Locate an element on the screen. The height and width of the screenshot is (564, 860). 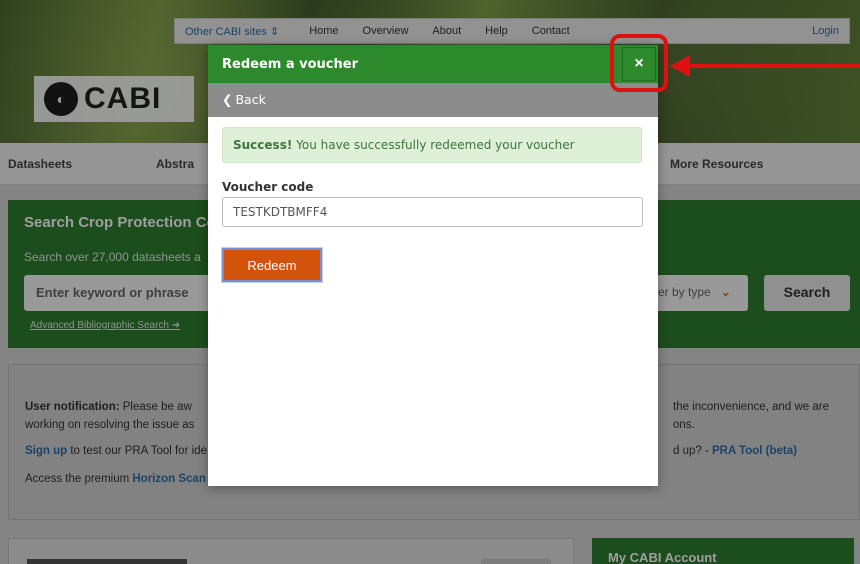
modal-title: Redeem a voucher is located at coordinates (290, 64).